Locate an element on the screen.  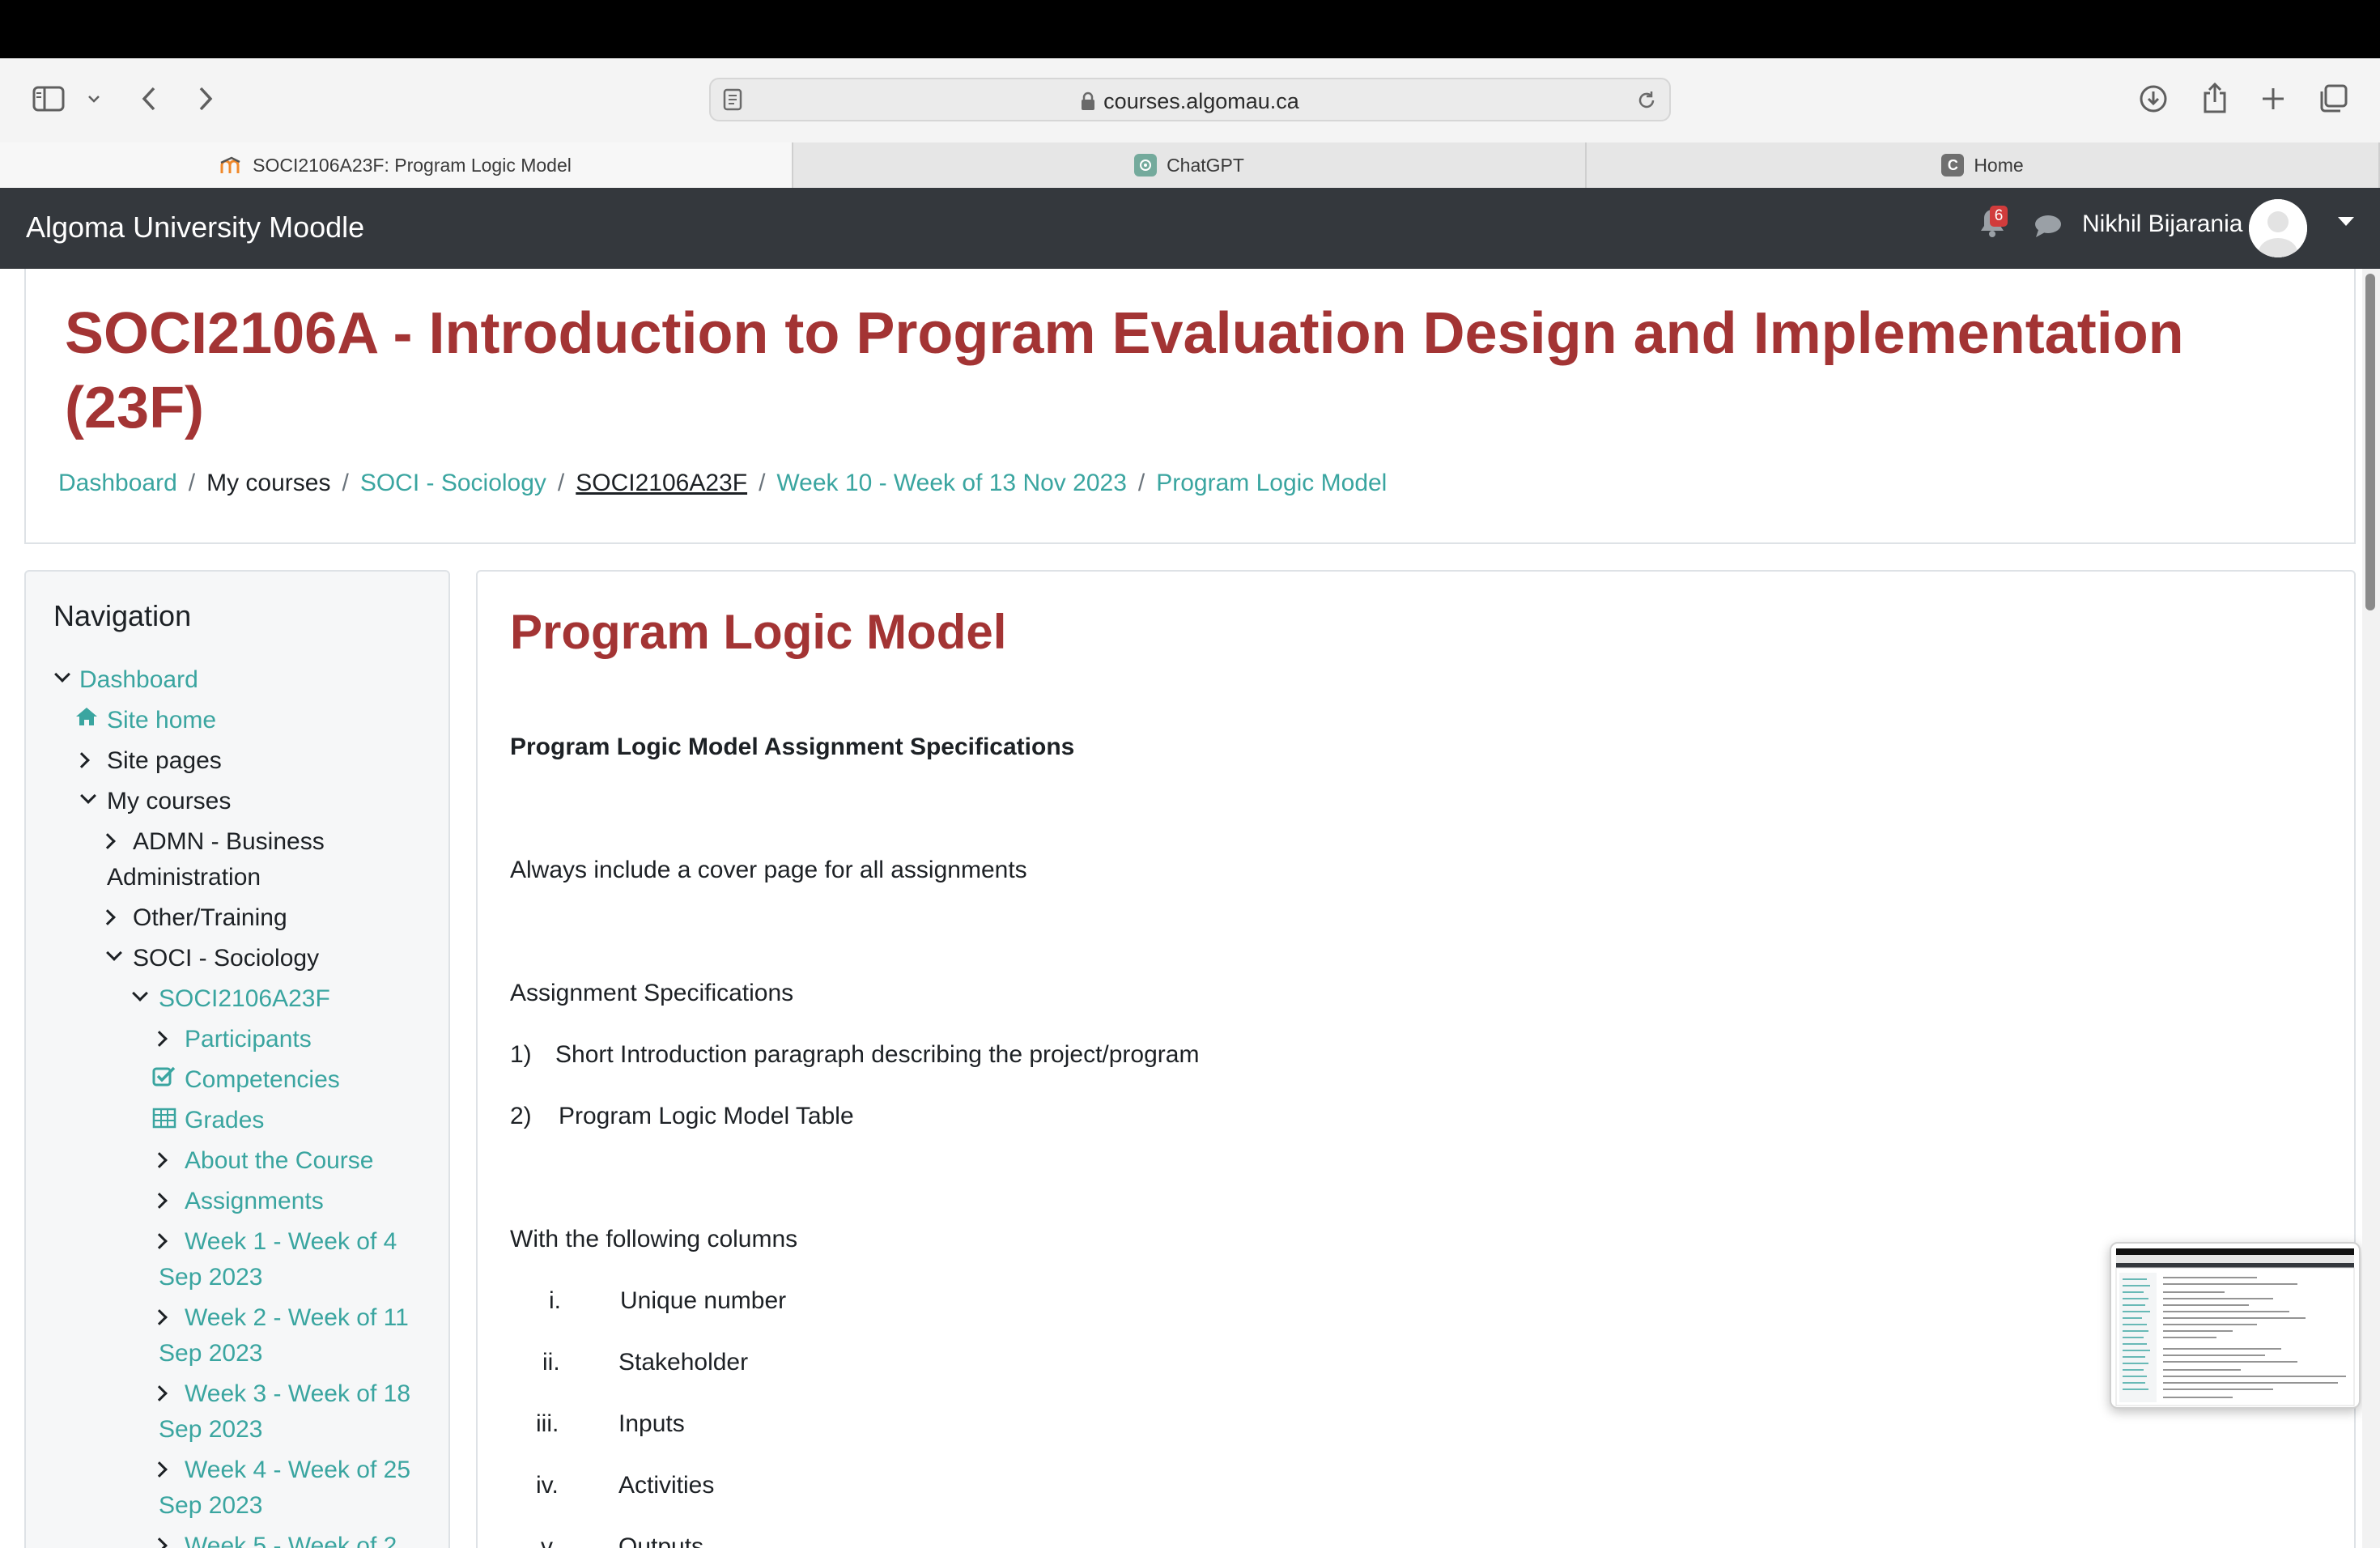
column-item: Unique number is located at coordinates (704, 1301).